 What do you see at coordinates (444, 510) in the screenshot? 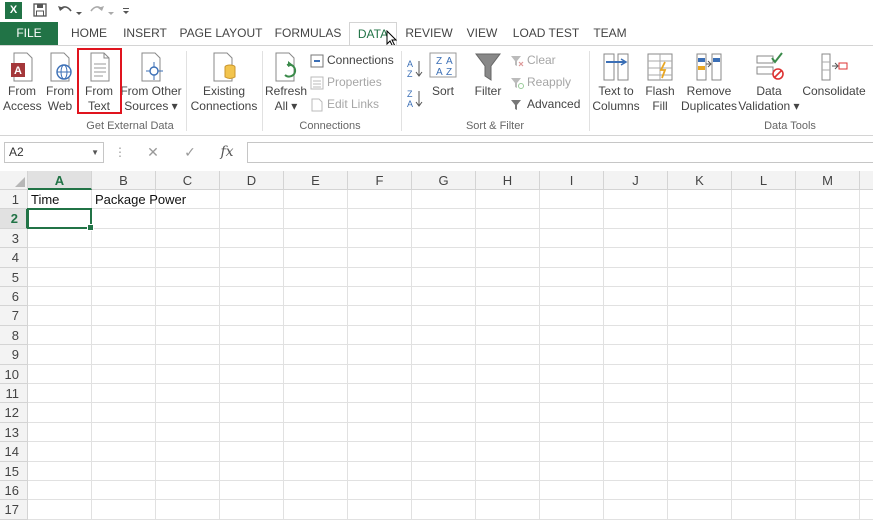
I see `cell-g17` at bounding box center [444, 510].